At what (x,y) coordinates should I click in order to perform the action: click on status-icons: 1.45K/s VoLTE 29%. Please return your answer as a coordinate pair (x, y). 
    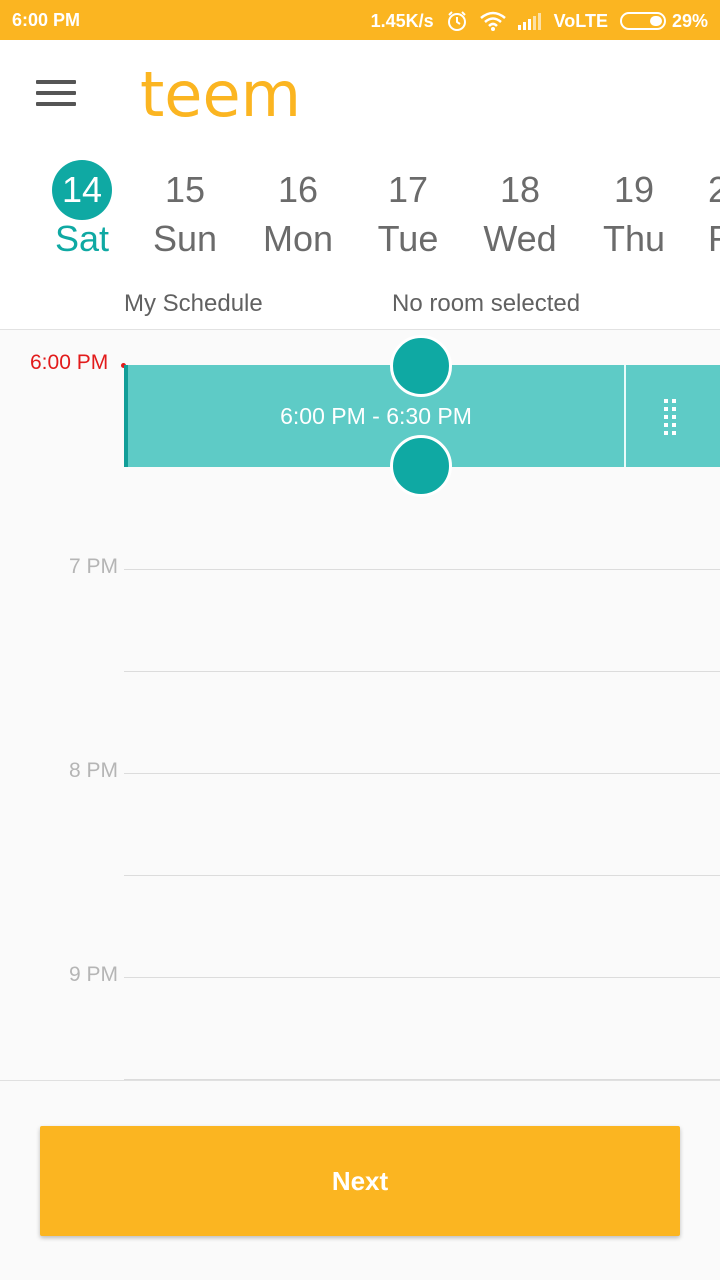
    Looking at the image, I should click on (539, 21).